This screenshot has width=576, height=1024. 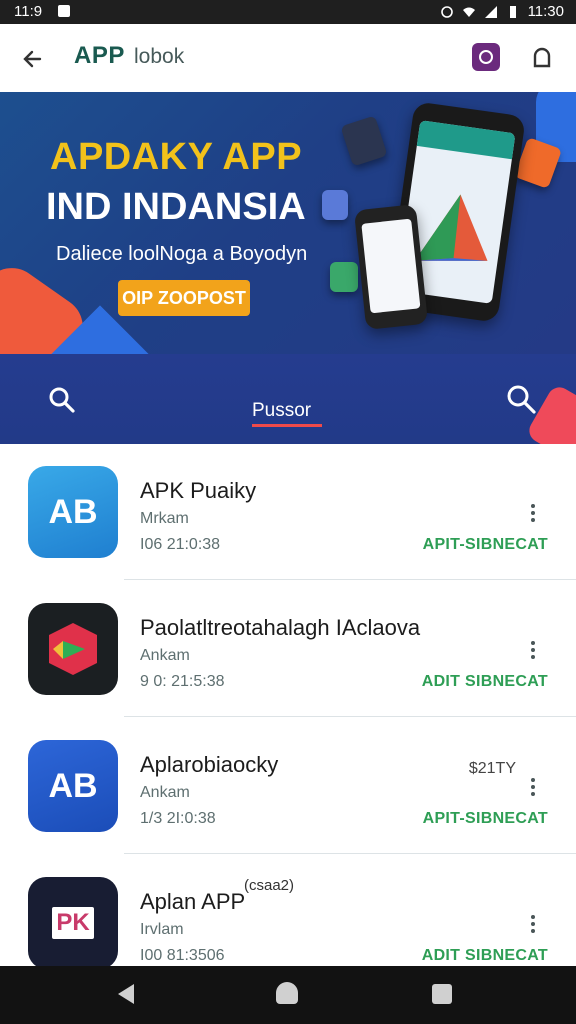 What do you see at coordinates (490, 11) in the screenshot?
I see `signal-icon` at bounding box center [490, 11].